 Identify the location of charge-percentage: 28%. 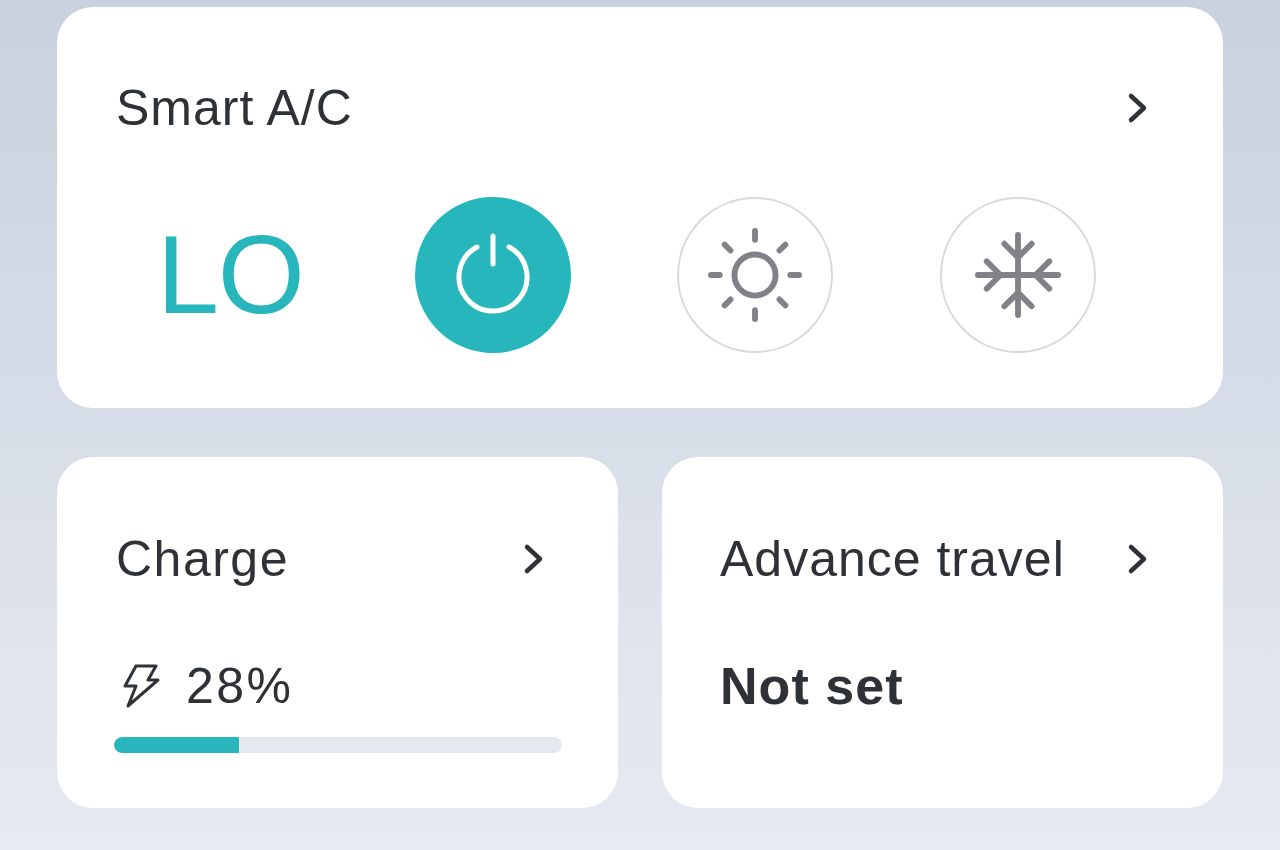
(240, 686).